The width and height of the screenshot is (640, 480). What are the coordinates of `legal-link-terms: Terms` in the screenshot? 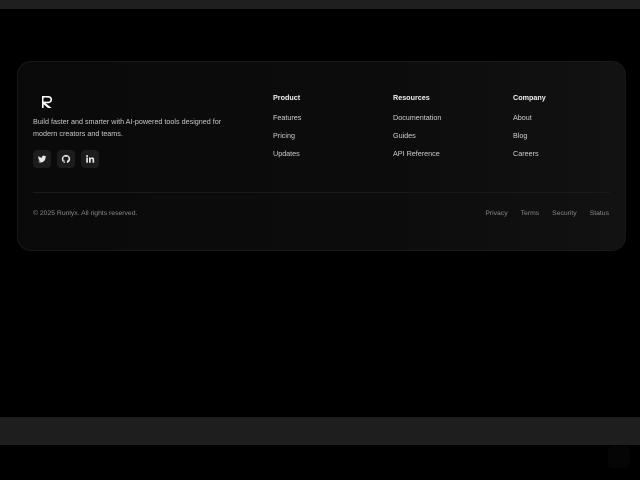 It's located at (530, 213).